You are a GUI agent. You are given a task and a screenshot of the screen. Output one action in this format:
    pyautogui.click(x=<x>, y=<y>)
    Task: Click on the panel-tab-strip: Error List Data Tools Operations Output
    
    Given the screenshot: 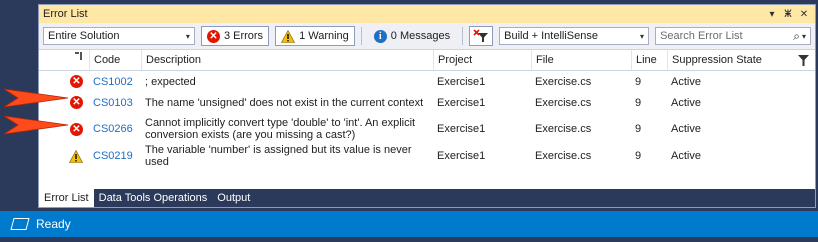 What is the action you would take?
    pyautogui.click(x=427, y=198)
    